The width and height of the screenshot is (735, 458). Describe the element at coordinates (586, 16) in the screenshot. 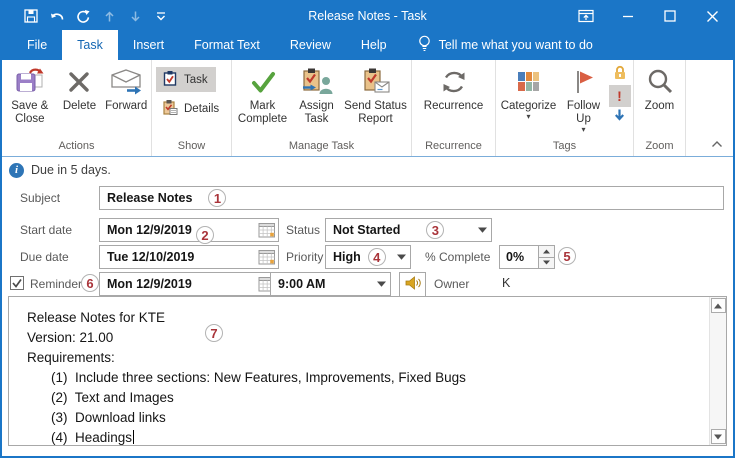

I see `ribbon-display-options-icon` at that location.